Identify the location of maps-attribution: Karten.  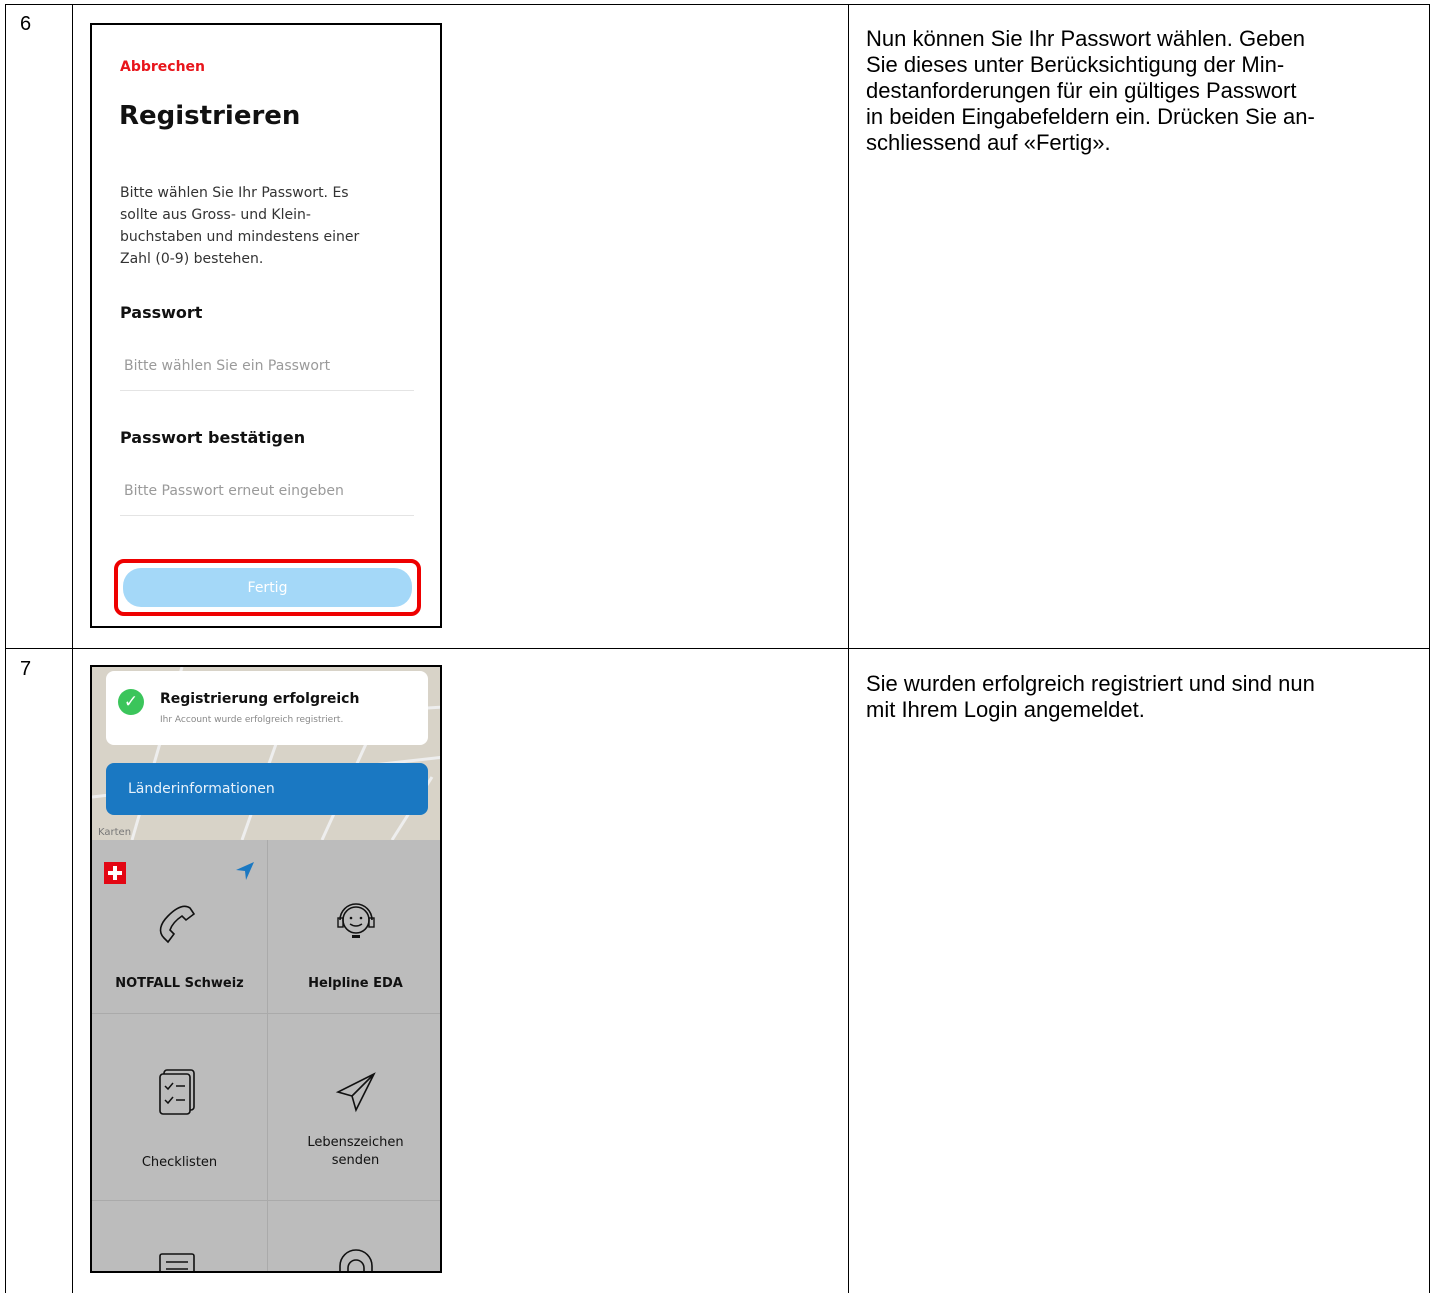
(115, 832).